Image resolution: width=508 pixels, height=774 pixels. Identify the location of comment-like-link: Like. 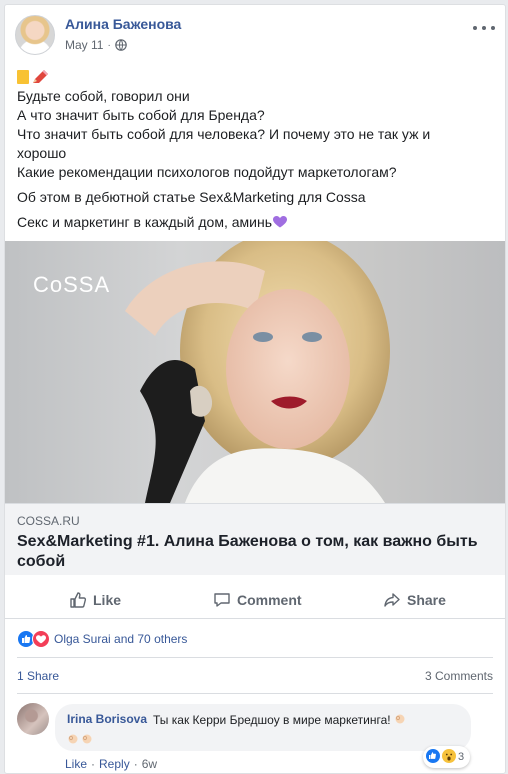
(76, 764).